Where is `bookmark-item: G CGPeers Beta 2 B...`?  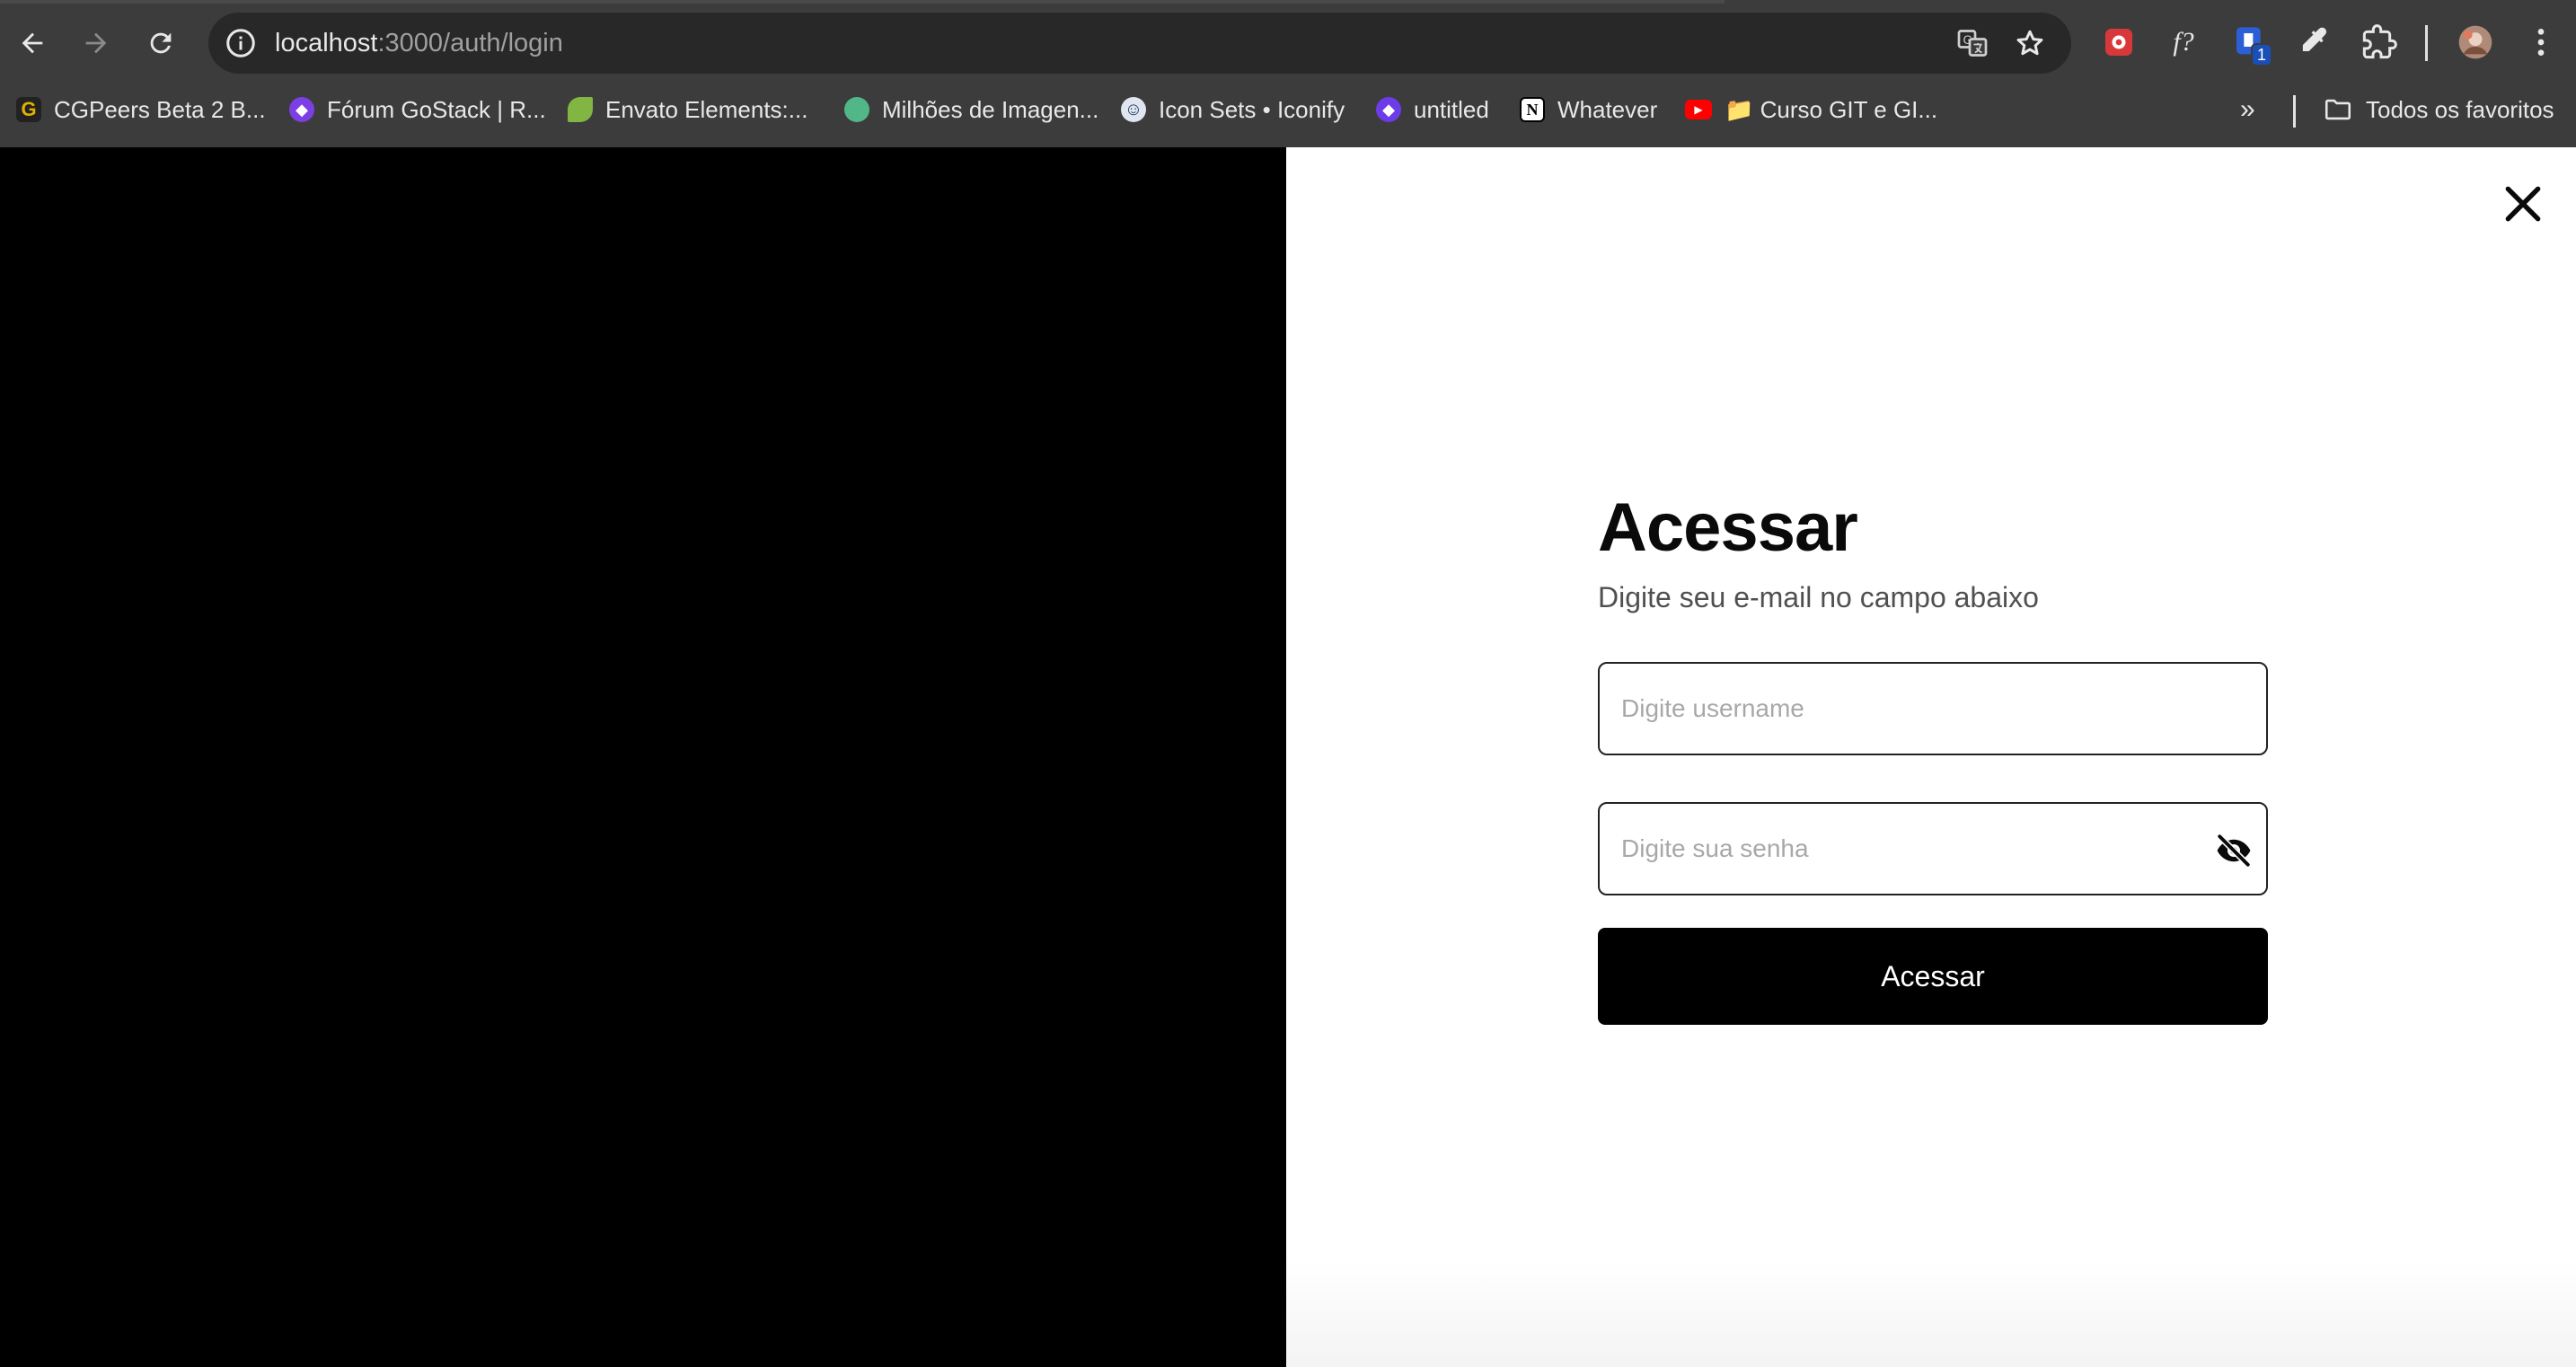
bookmark-item: G CGPeers Beta 2 B... is located at coordinates (141, 109).